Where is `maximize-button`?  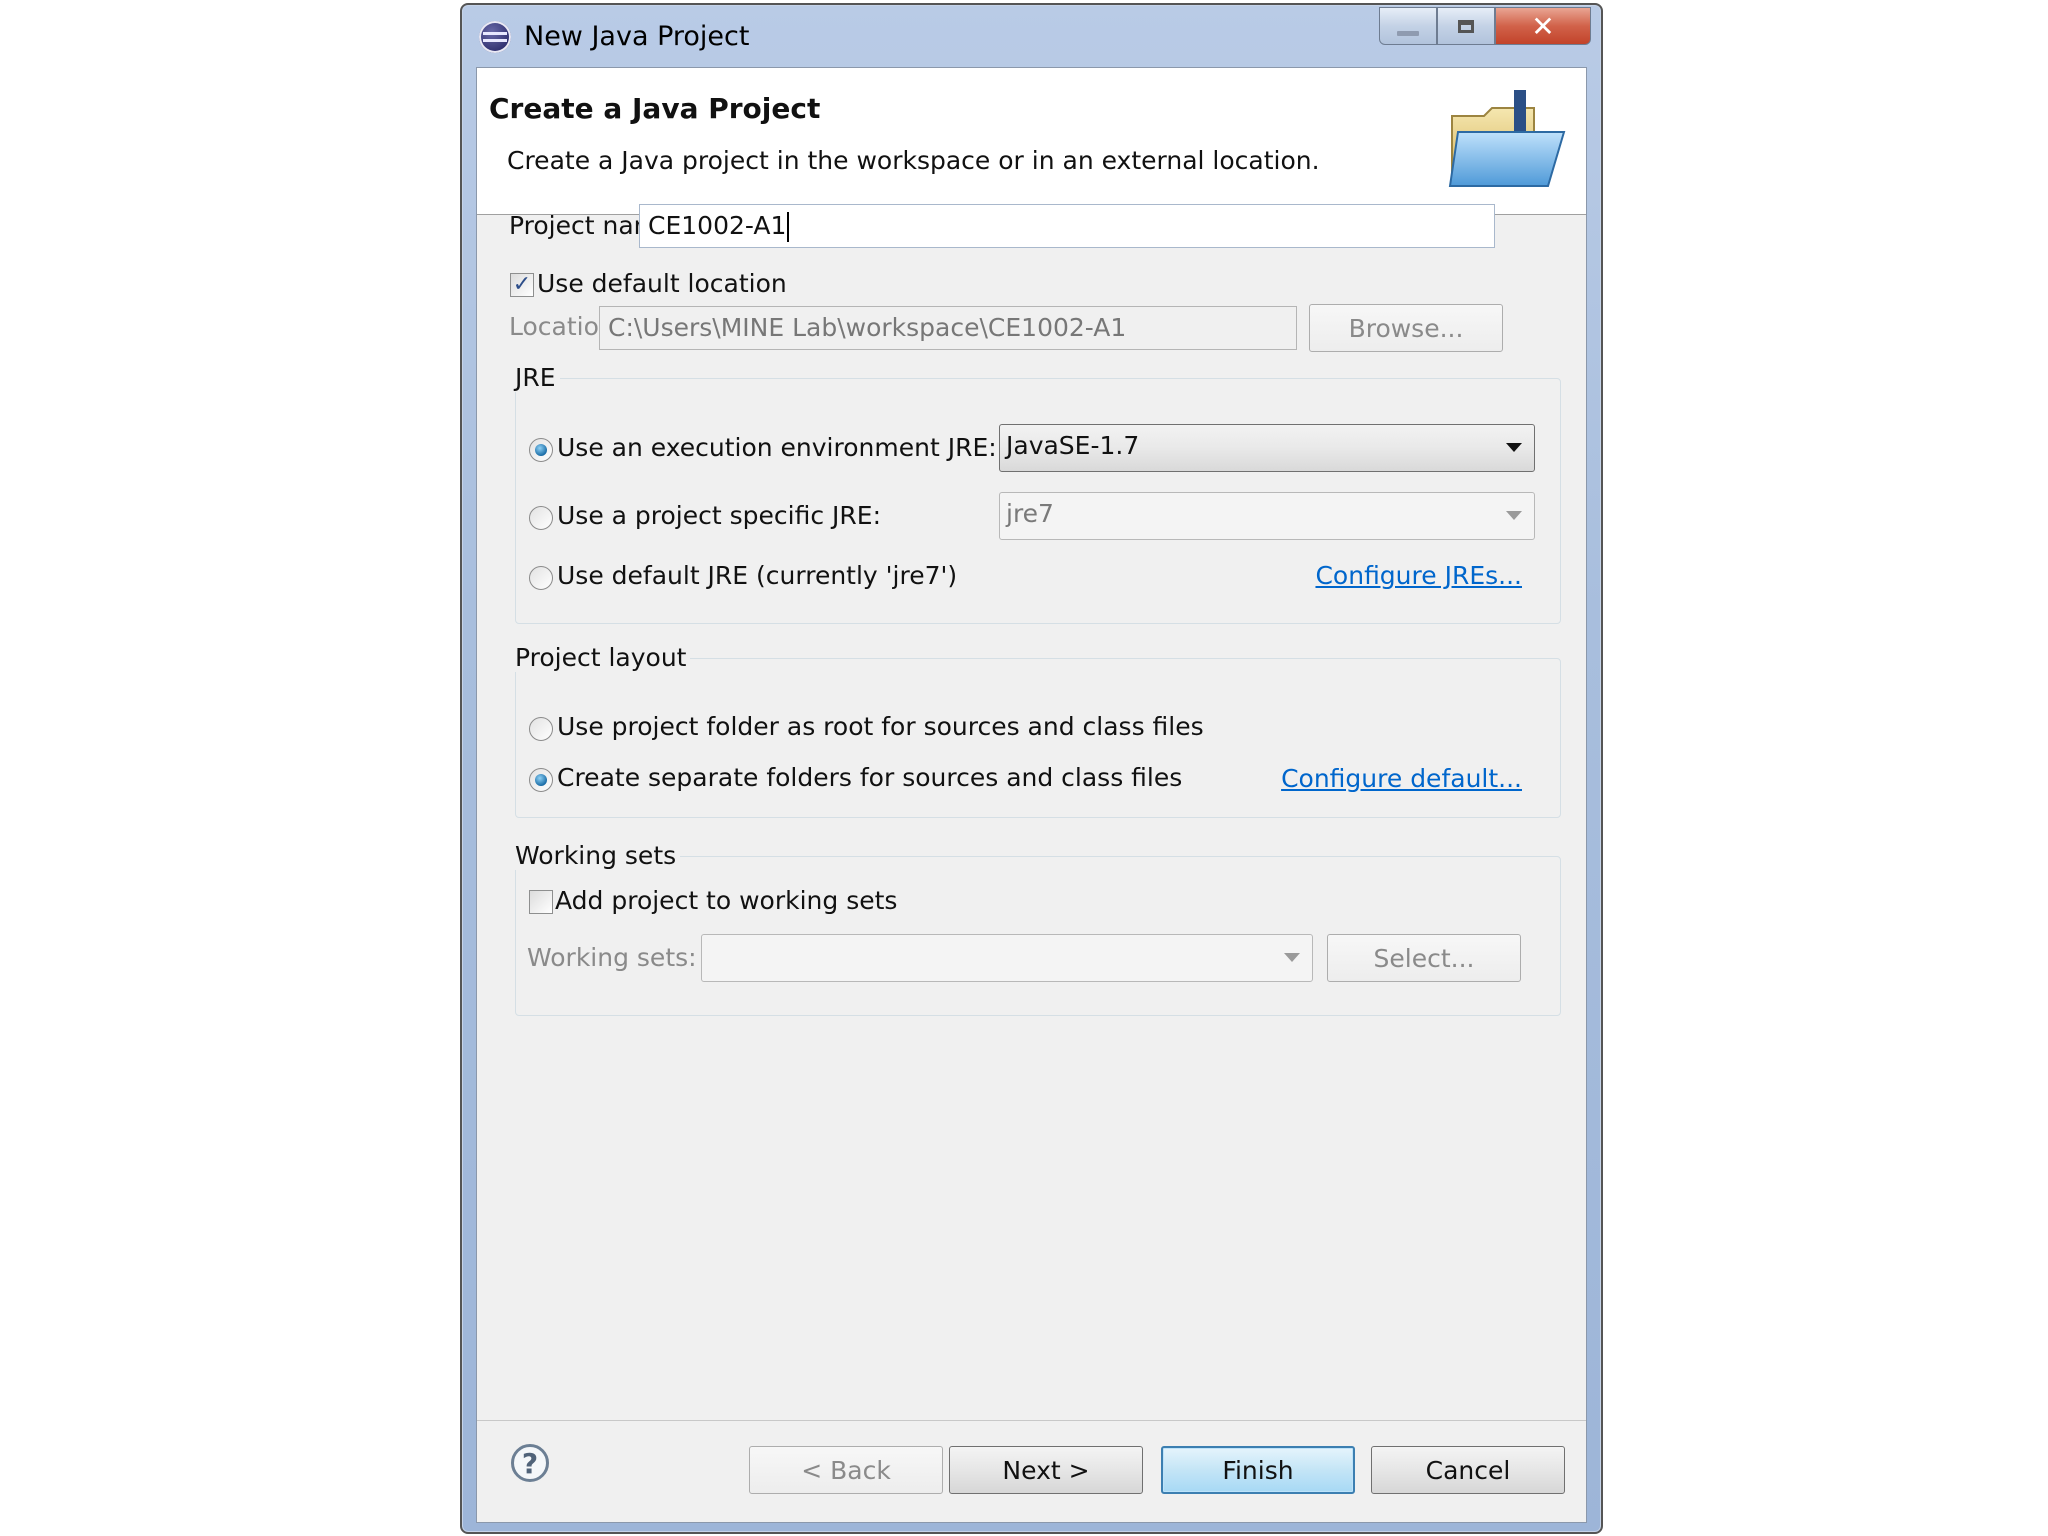
maximize-button is located at coordinates (1466, 26).